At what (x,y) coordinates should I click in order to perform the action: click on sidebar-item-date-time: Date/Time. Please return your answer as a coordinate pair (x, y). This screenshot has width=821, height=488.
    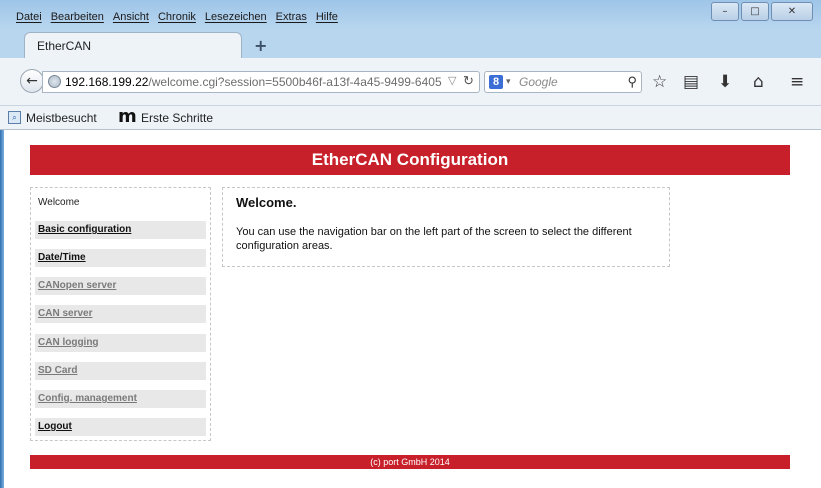
    Looking at the image, I should click on (120, 258).